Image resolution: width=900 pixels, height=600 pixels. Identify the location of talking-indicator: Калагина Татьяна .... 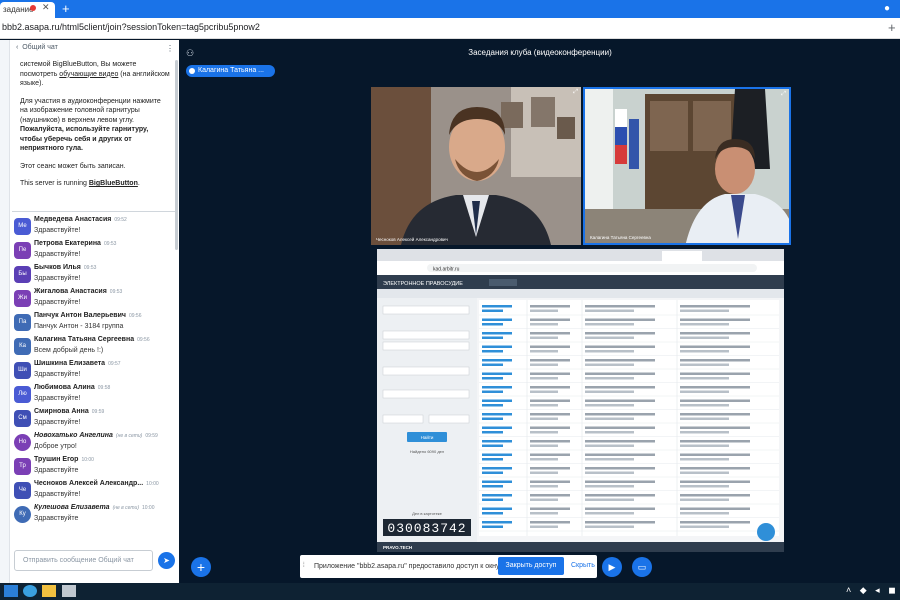
(230, 71).